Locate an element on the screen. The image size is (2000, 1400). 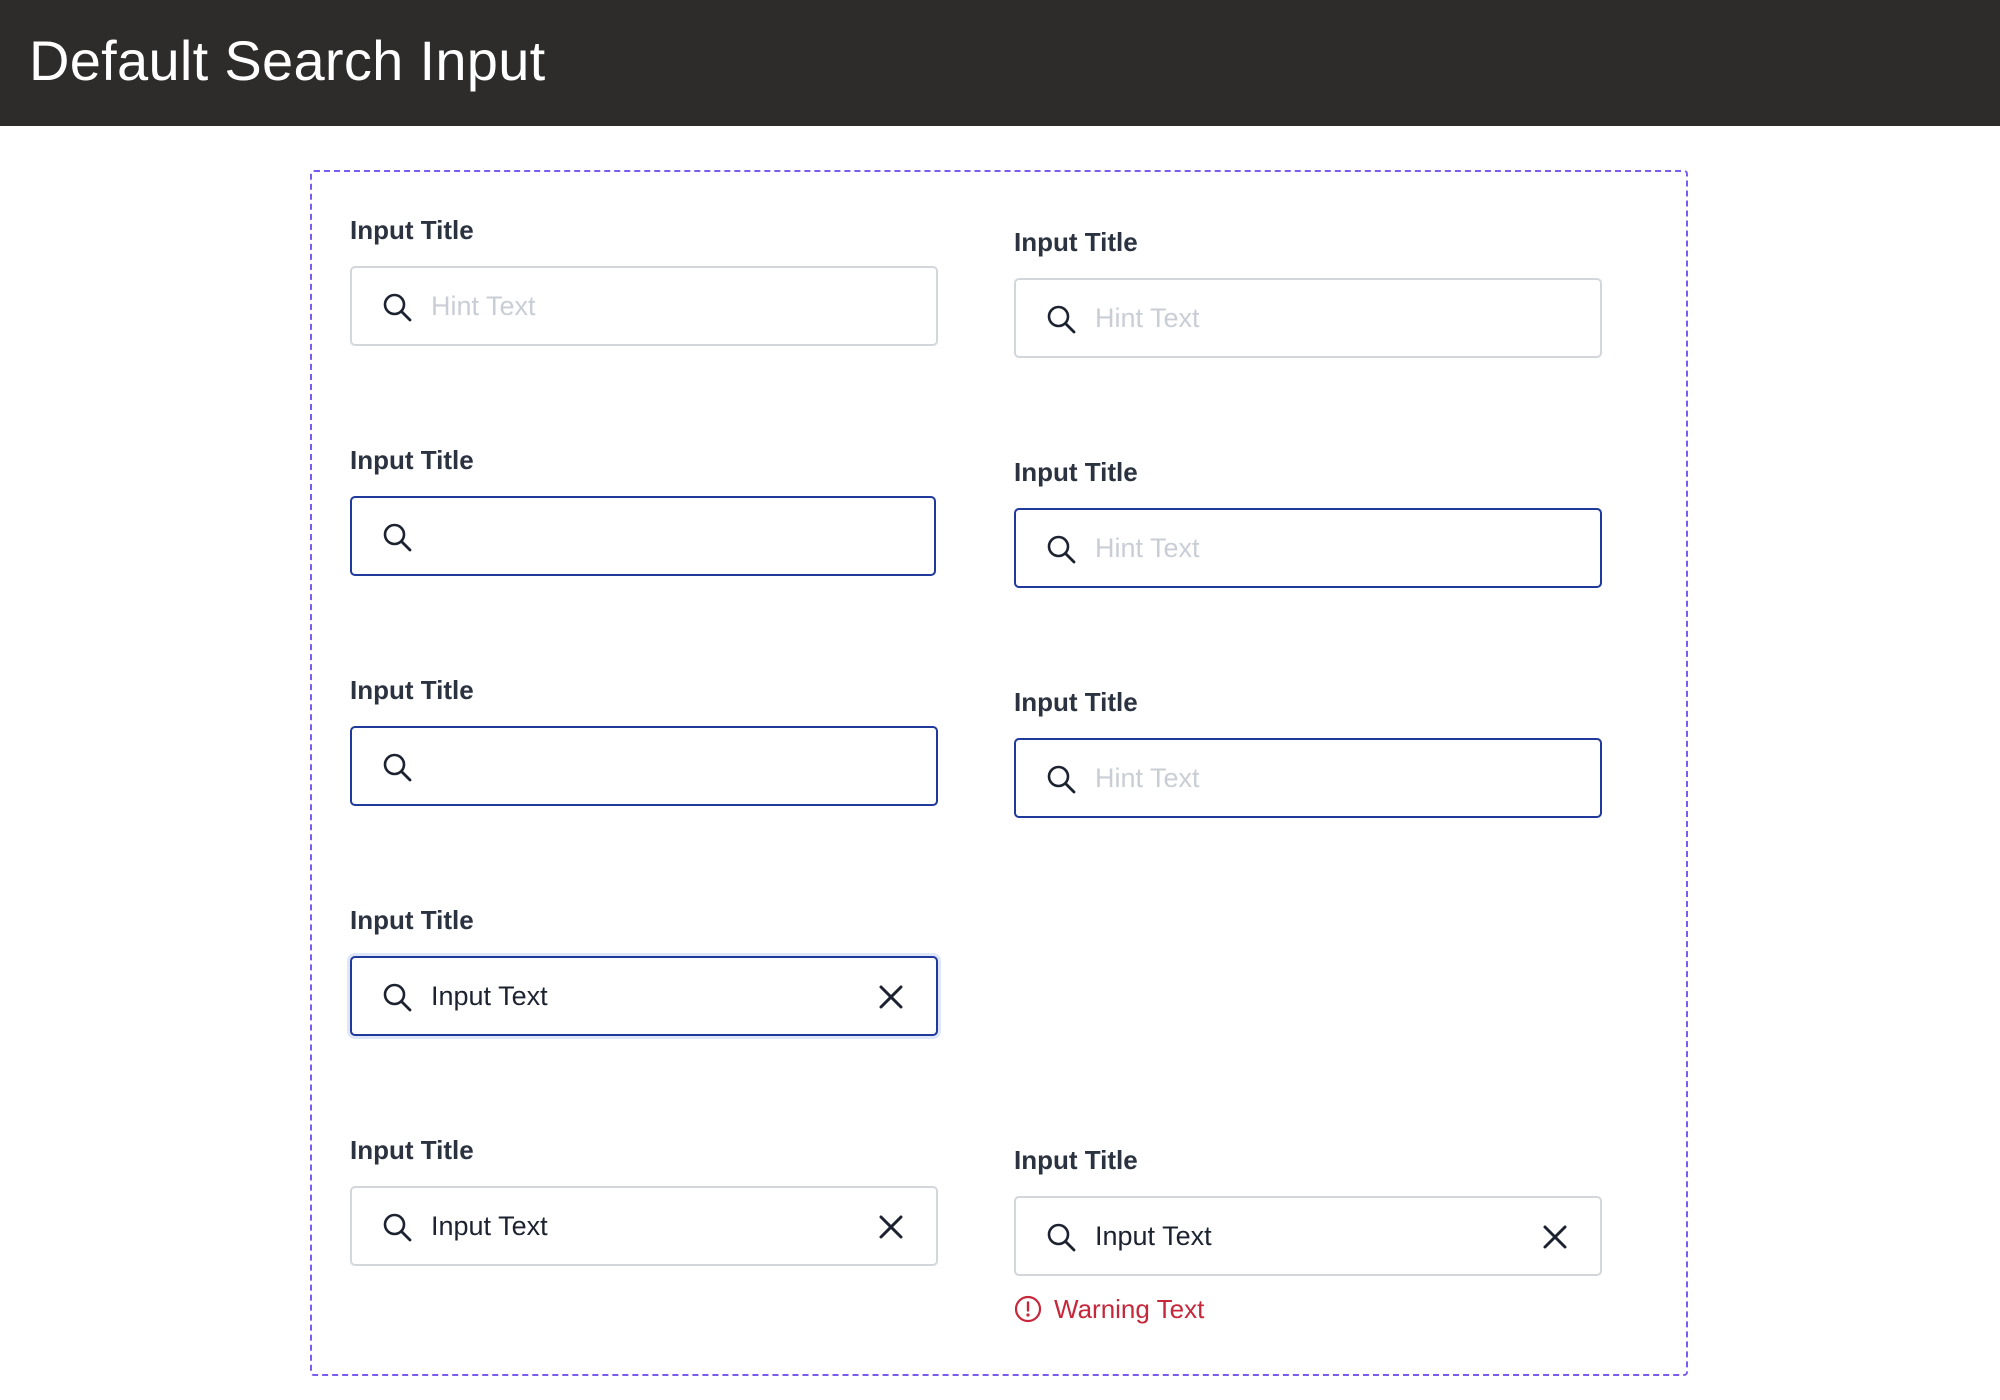
search-field-focused: Input Title Input Text is located at coordinates (644, 970).